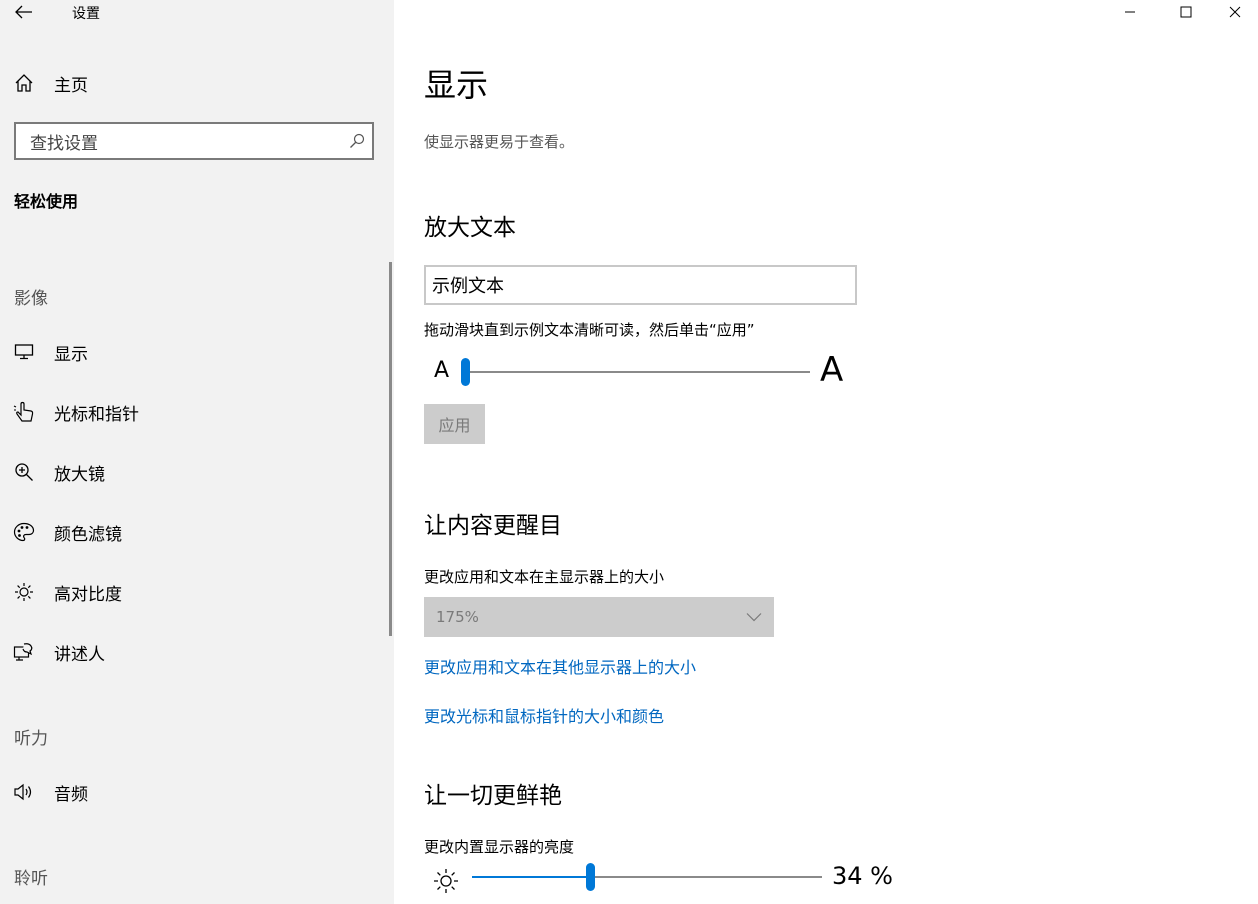 Image resolution: width=1258 pixels, height=904 pixels. I want to click on sidebar-item-label: 光标和指针, so click(96, 414).